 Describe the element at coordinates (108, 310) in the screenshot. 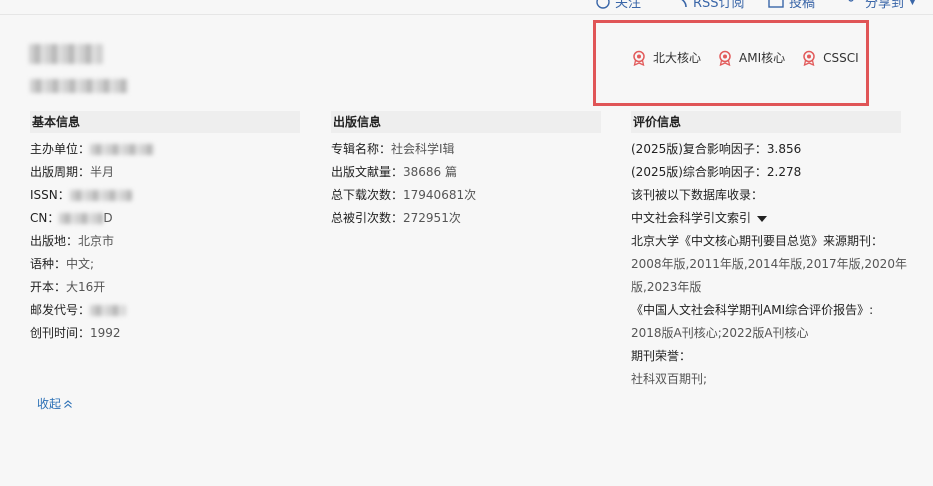

I see `postcode-redacted` at that location.